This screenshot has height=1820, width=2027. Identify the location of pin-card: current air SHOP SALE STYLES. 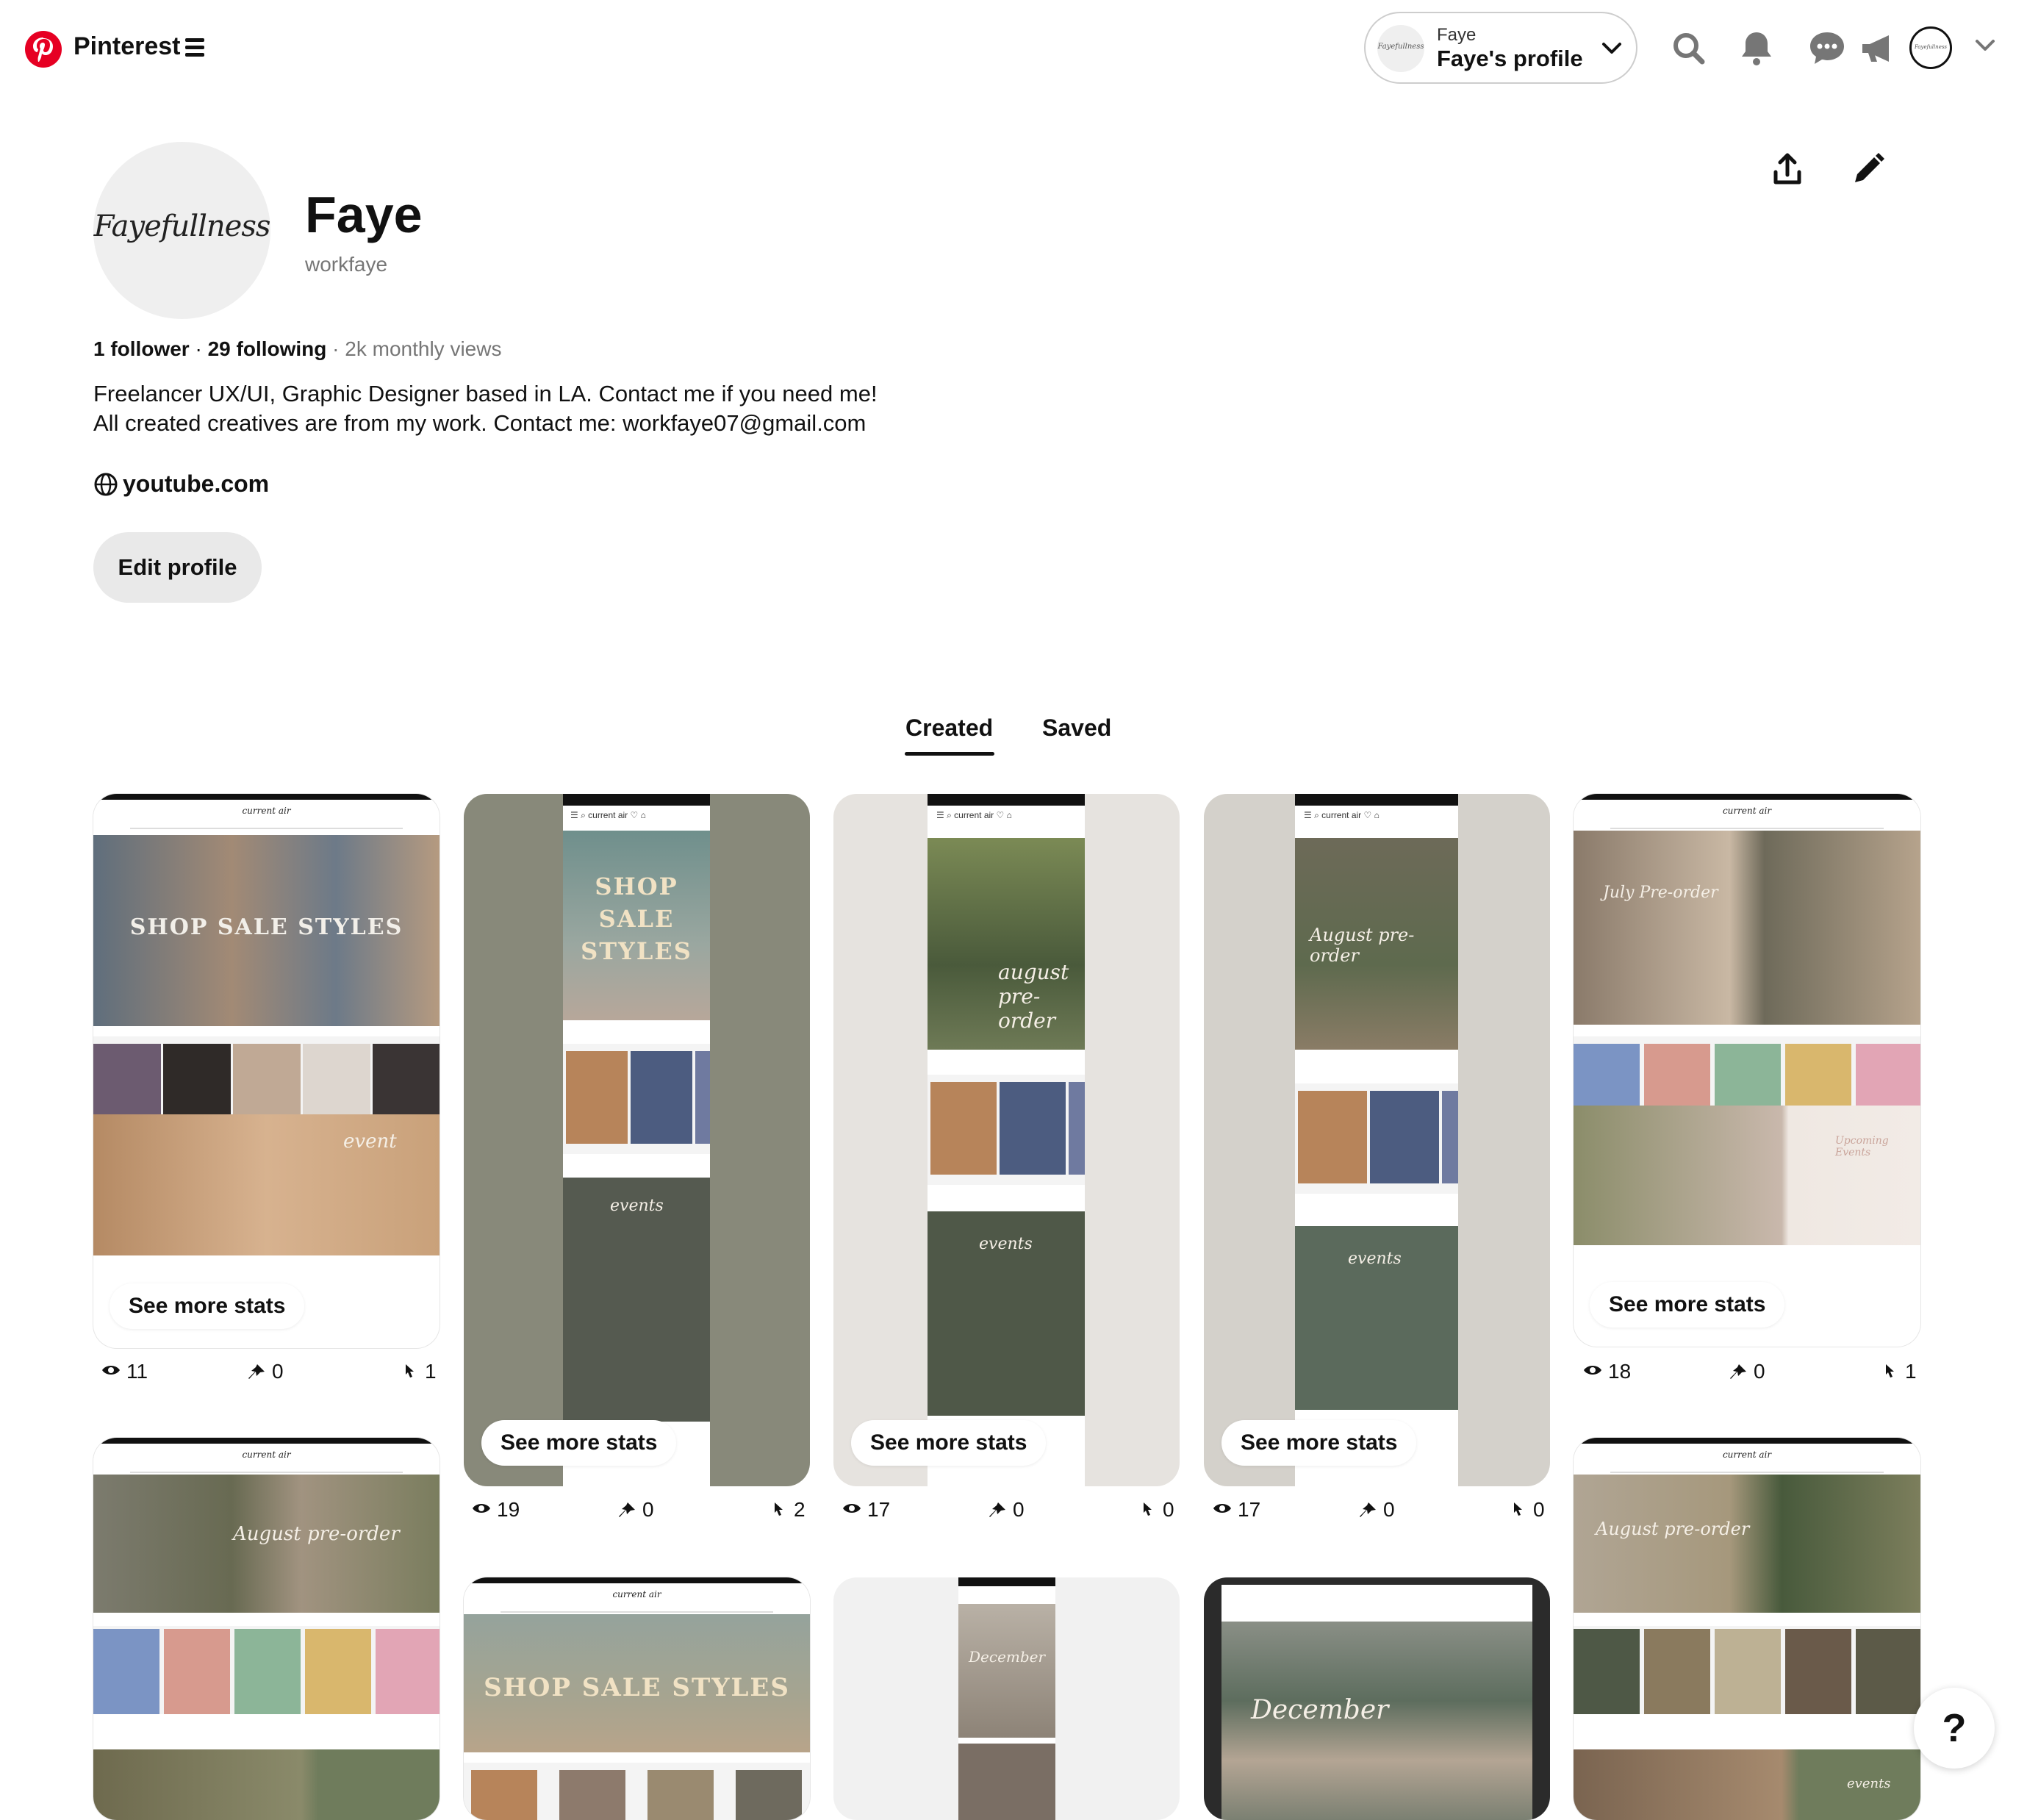
(637, 1698).